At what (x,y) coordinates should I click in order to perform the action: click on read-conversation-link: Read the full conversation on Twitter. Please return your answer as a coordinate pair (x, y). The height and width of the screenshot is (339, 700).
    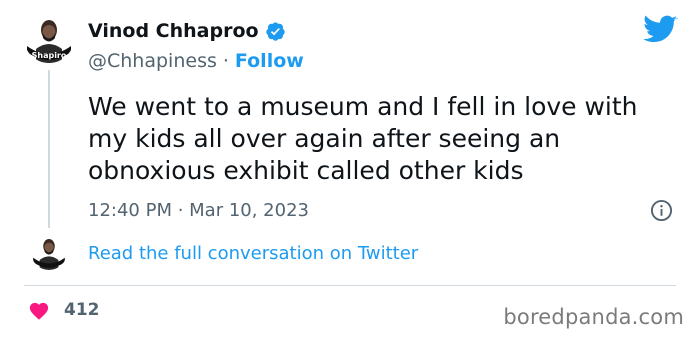
    Looking at the image, I should click on (253, 253).